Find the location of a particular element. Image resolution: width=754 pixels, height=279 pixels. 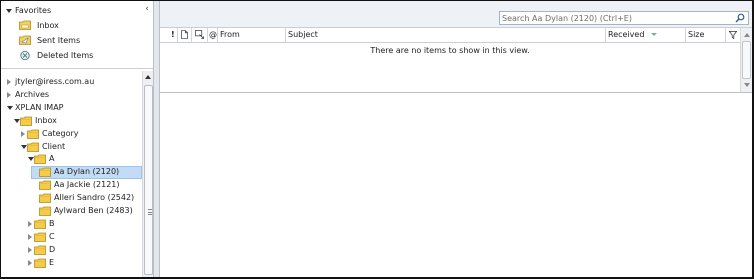

column-flag-status is located at coordinates (200, 35).